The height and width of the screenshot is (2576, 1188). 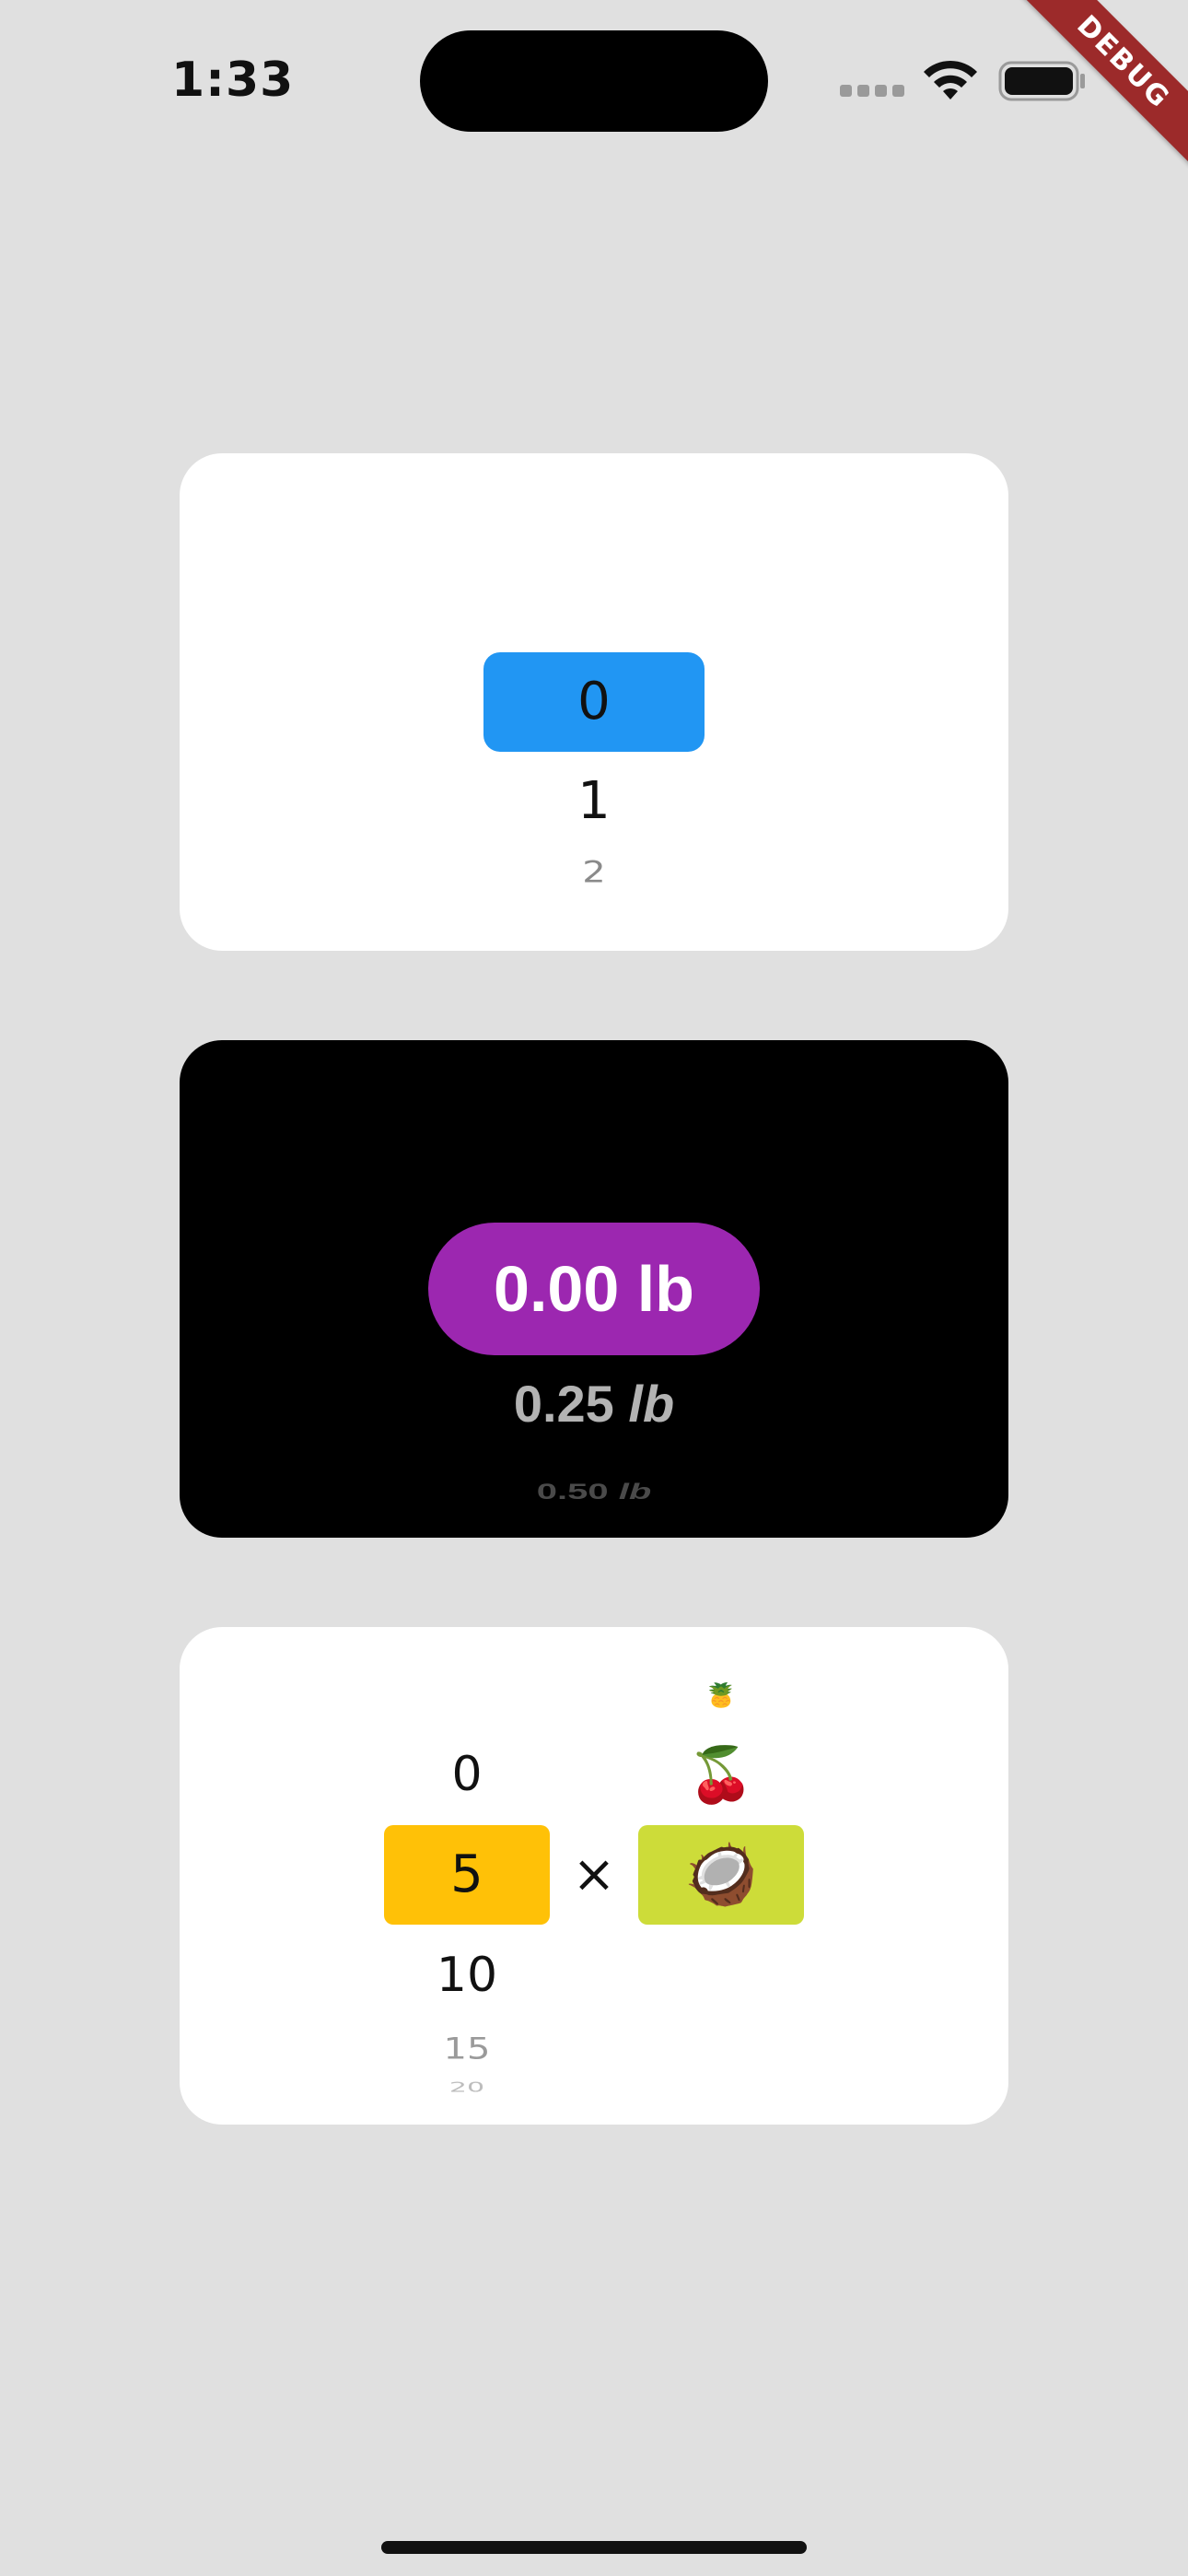 I want to click on dynamic-island, so click(x=594, y=81).